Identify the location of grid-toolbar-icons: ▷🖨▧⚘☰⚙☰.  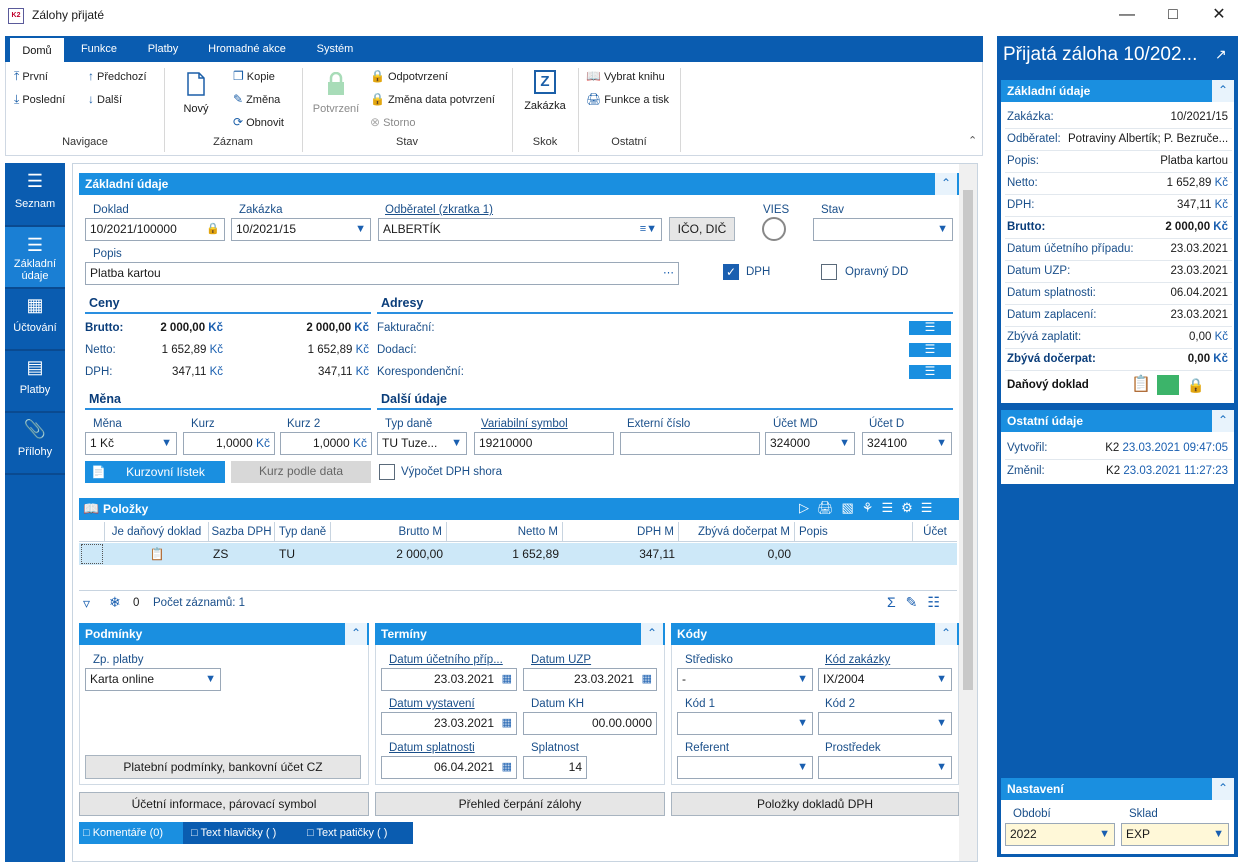
(869, 508).